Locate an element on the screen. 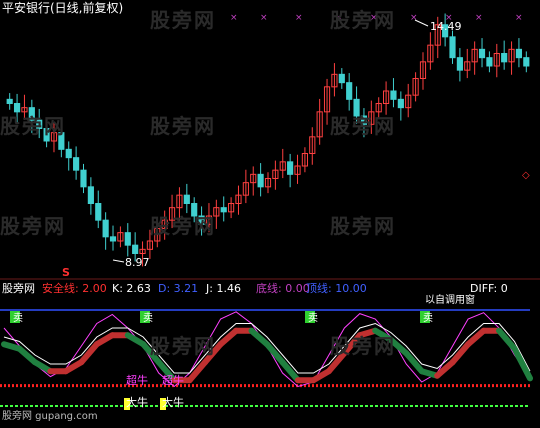 The width and height of the screenshot is (540, 428). low-leader is located at coordinates (118, 261).